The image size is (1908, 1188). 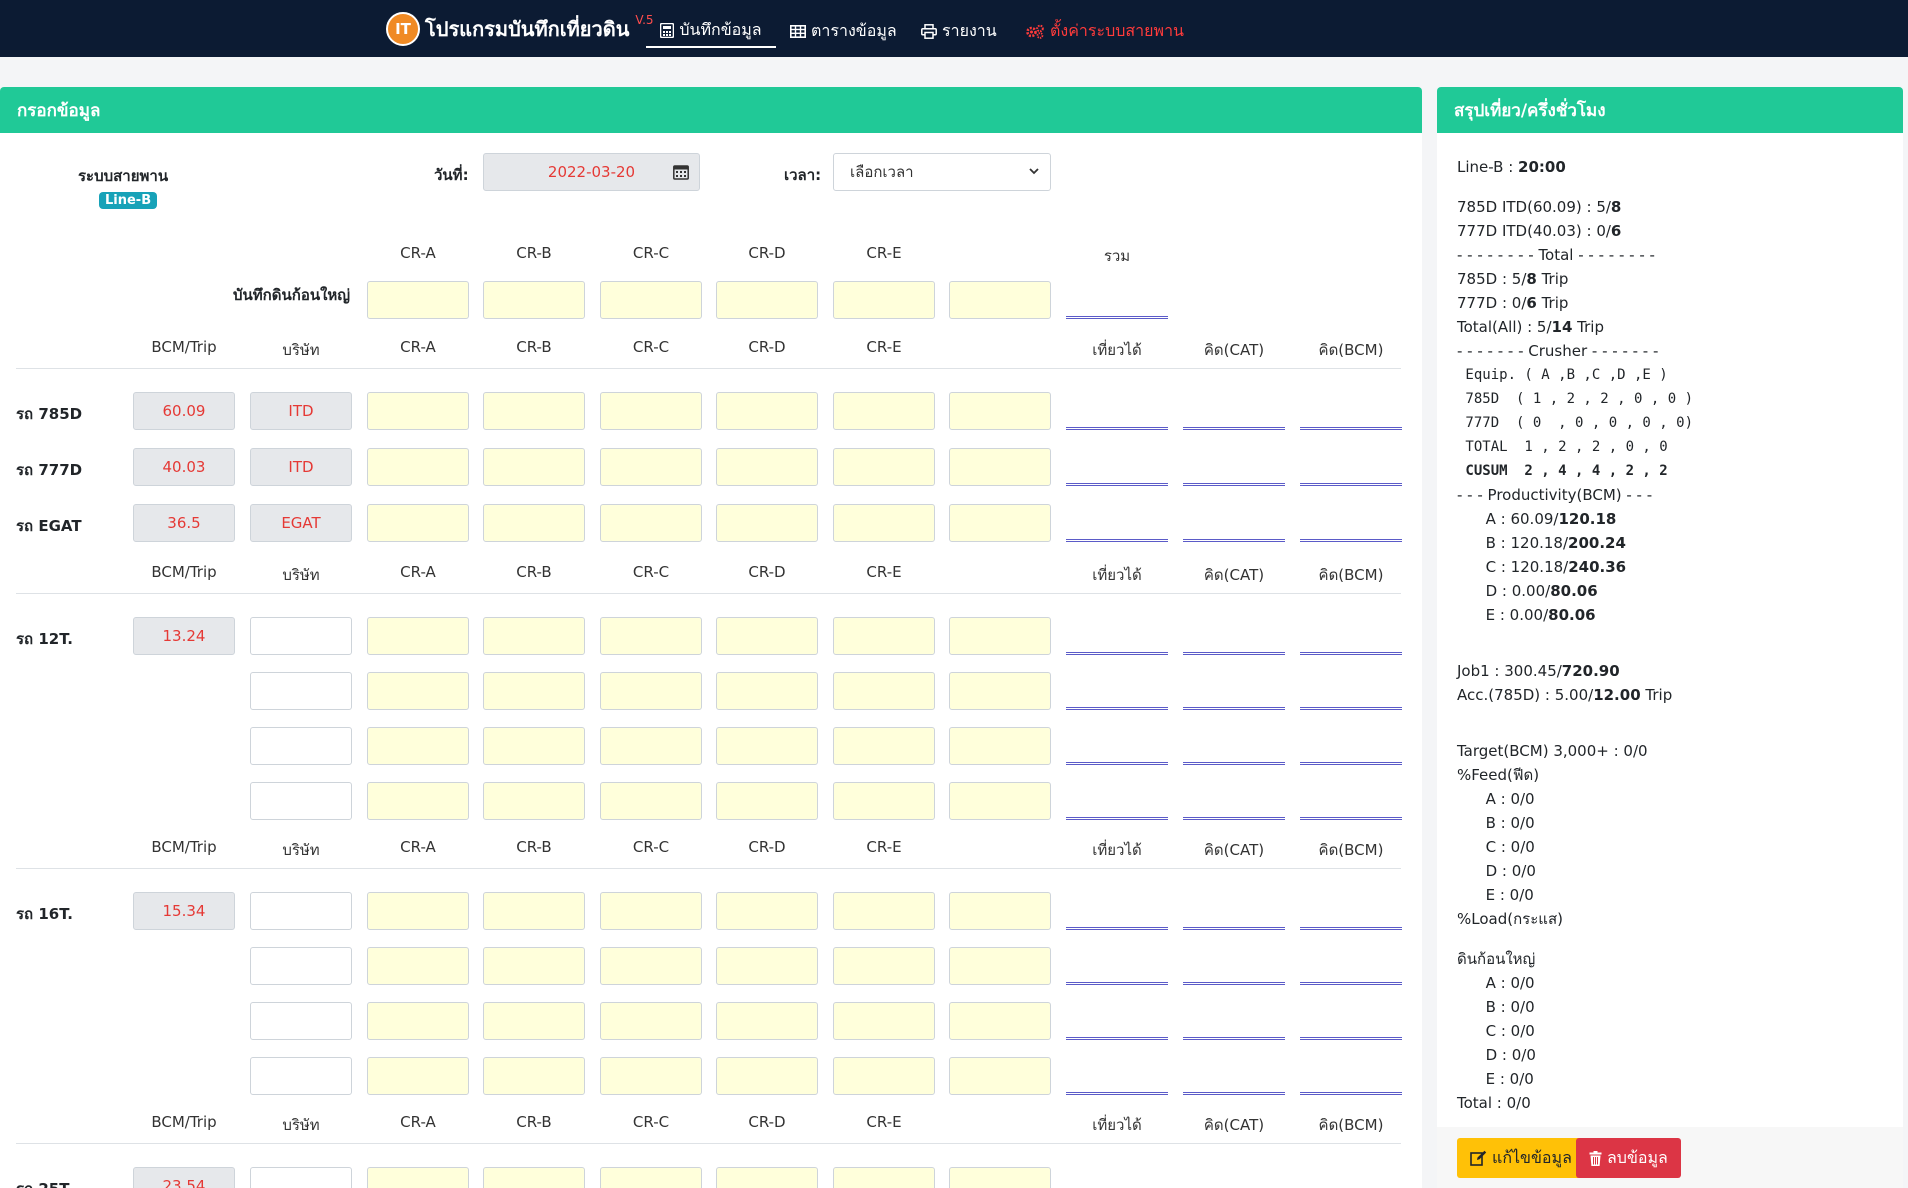 I want to click on crusher-header: CR-A, so click(x=418, y=847).